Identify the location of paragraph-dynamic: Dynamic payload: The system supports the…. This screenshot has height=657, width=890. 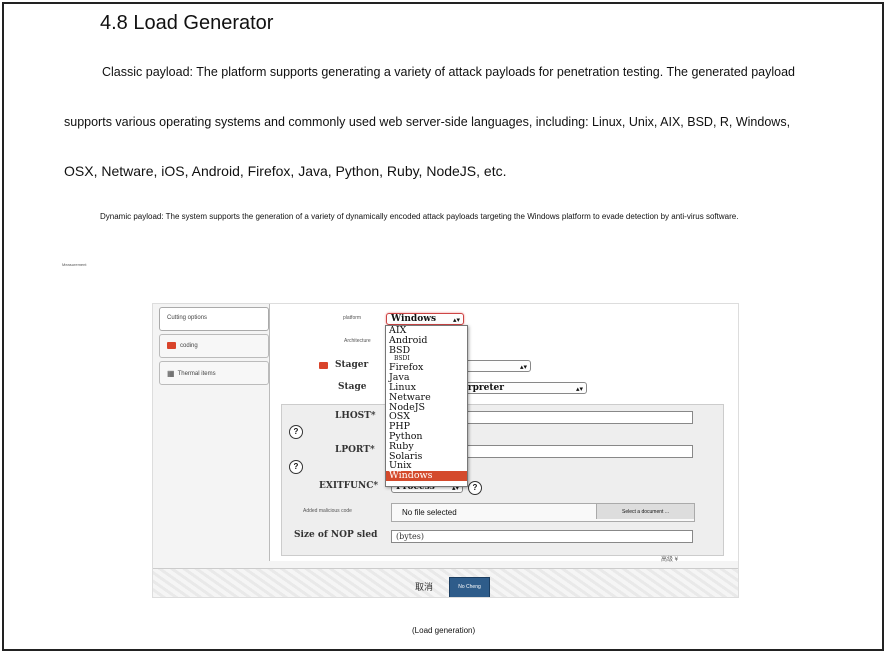
(419, 216).